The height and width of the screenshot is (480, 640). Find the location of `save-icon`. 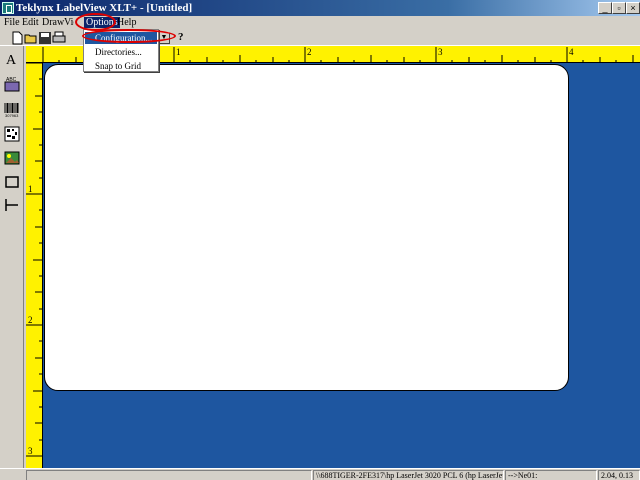

save-icon is located at coordinates (45, 38).